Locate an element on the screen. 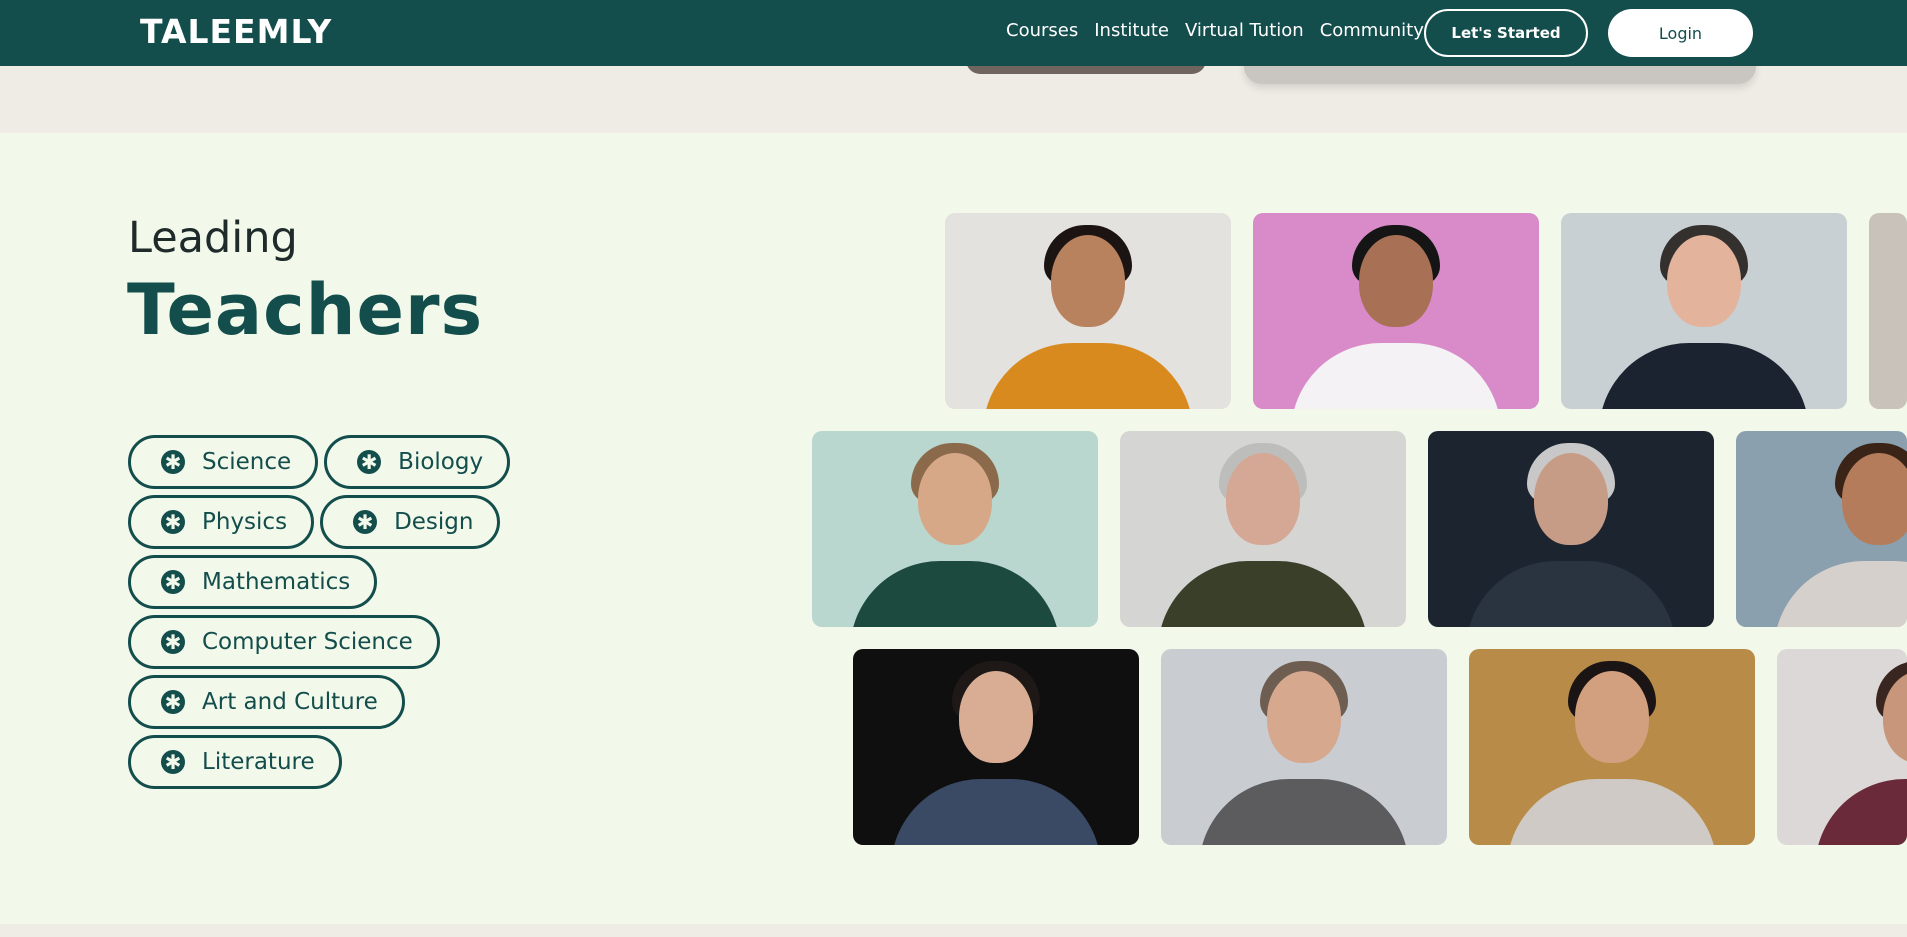 Image resolution: width=1907 pixels, height=937 pixels. subject-pill-science: ✱ Science is located at coordinates (223, 462).